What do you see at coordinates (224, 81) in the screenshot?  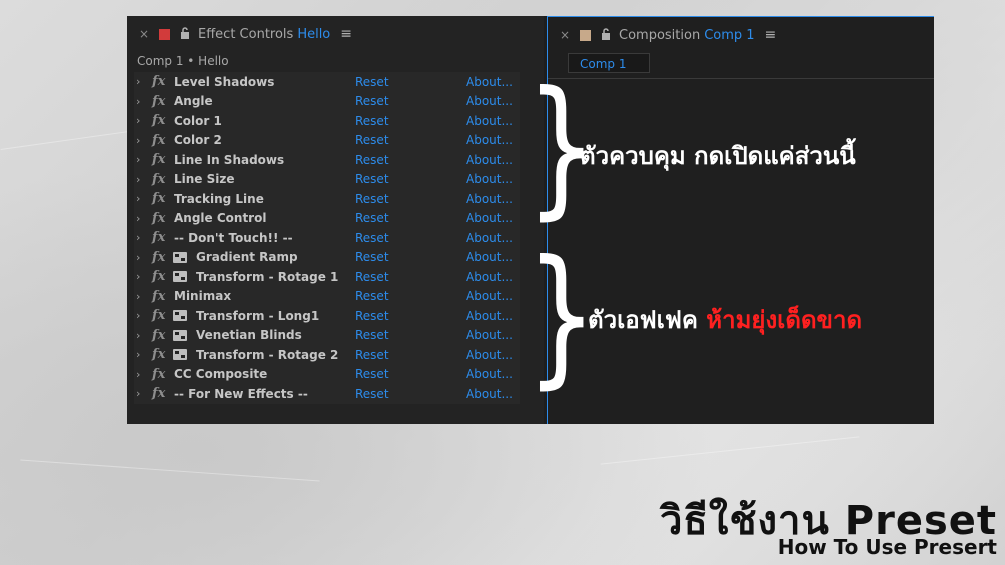 I see `effect-name: Level Shadows` at bounding box center [224, 81].